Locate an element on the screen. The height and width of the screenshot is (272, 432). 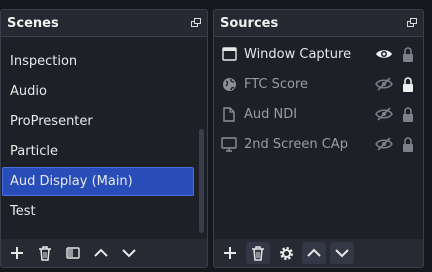
scene-filters-button is located at coordinates (73, 253).